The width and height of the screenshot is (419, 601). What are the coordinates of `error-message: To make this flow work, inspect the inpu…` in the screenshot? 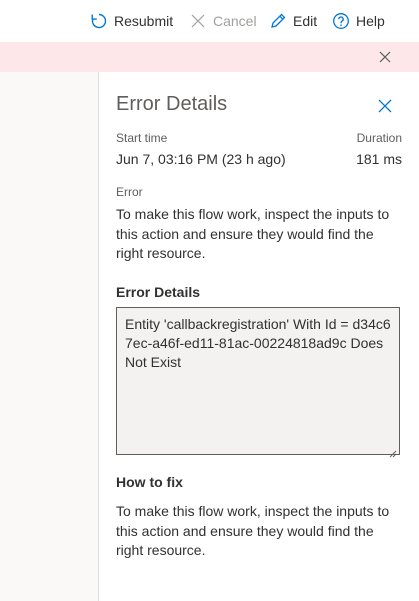 It's located at (253, 233).